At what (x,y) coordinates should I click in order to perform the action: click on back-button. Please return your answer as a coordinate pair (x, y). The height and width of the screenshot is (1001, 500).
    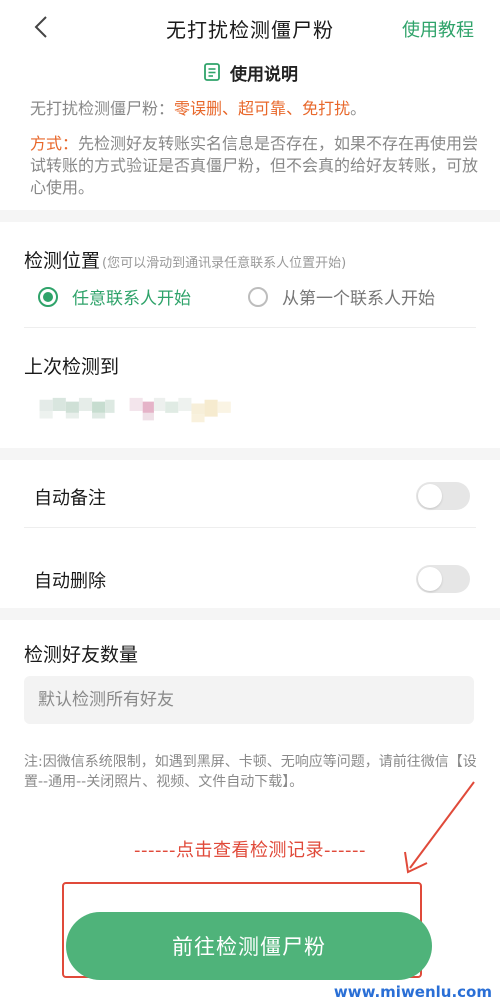
    Looking at the image, I should click on (41, 27).